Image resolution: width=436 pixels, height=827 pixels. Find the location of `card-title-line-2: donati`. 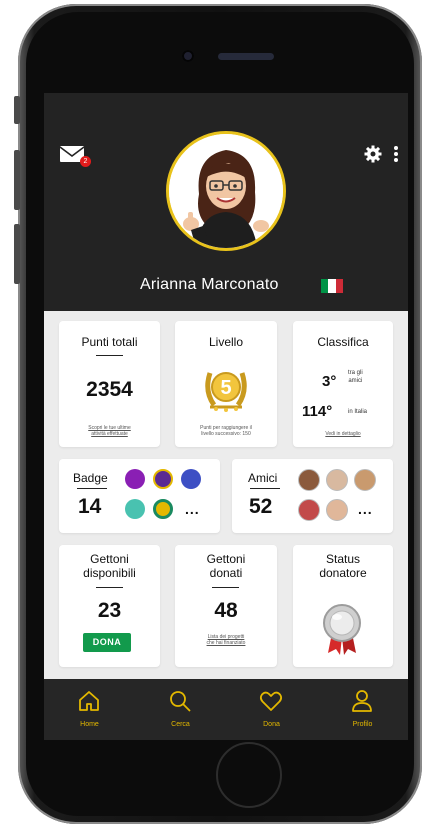

card-title-line-2: donati is located at coordinates (226, 573).